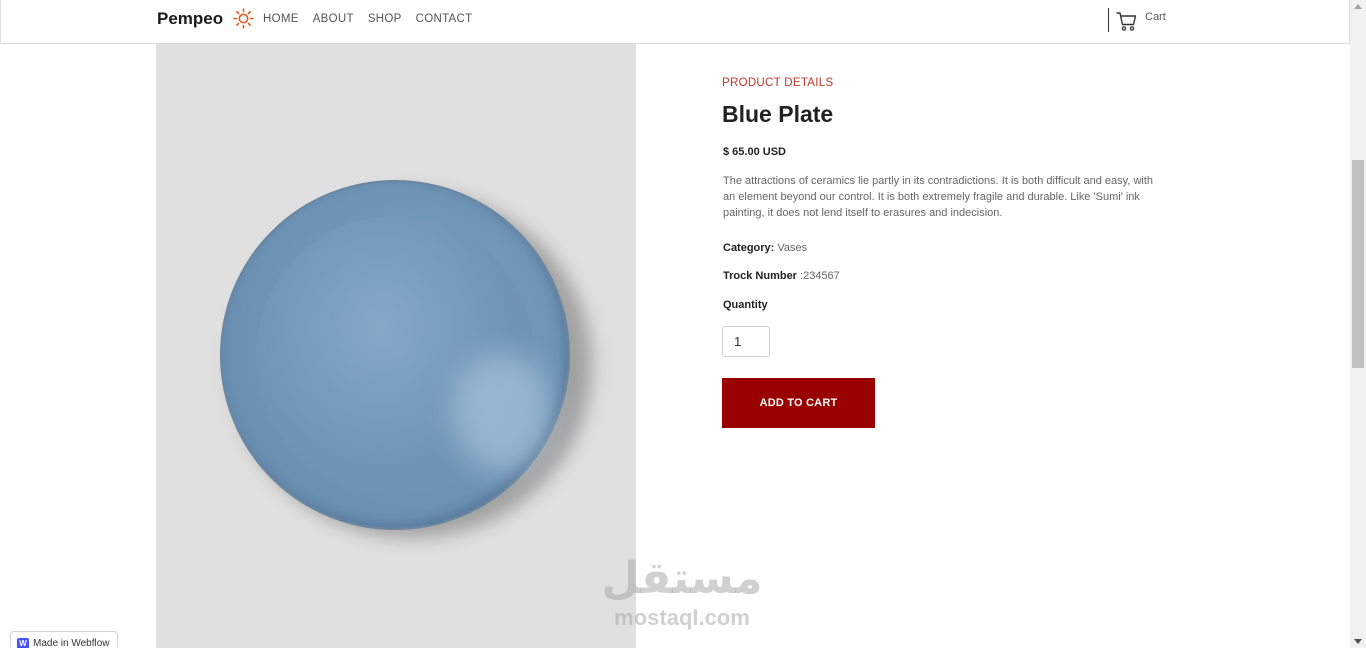 The width and height of the screenshot is (1366, 648). Describe the element at coordinates (1358, 6) in the screenshot. I see `scroll-up-arrow-icon` at that location.